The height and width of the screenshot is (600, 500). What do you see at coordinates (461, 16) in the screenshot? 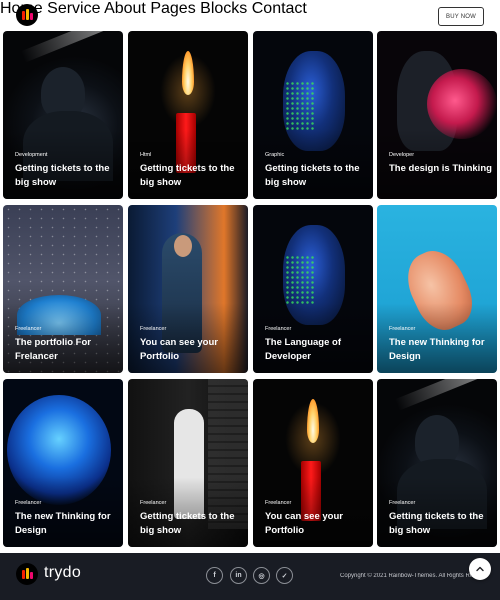
I see `buy-now-button: BUY NOW` at bounding box center [461, 16].